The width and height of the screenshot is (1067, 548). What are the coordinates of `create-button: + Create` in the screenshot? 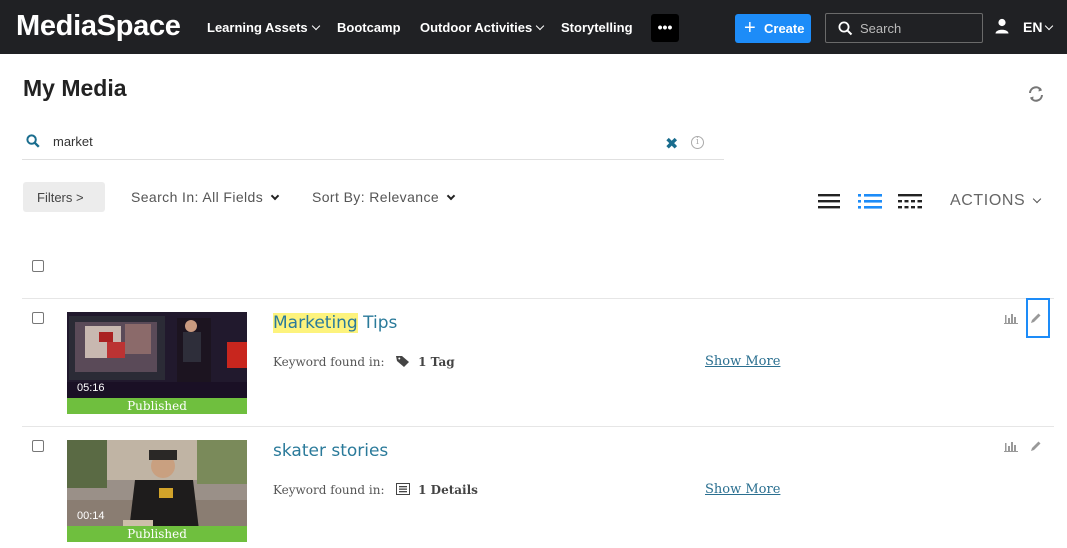 It's located at (773, 28).